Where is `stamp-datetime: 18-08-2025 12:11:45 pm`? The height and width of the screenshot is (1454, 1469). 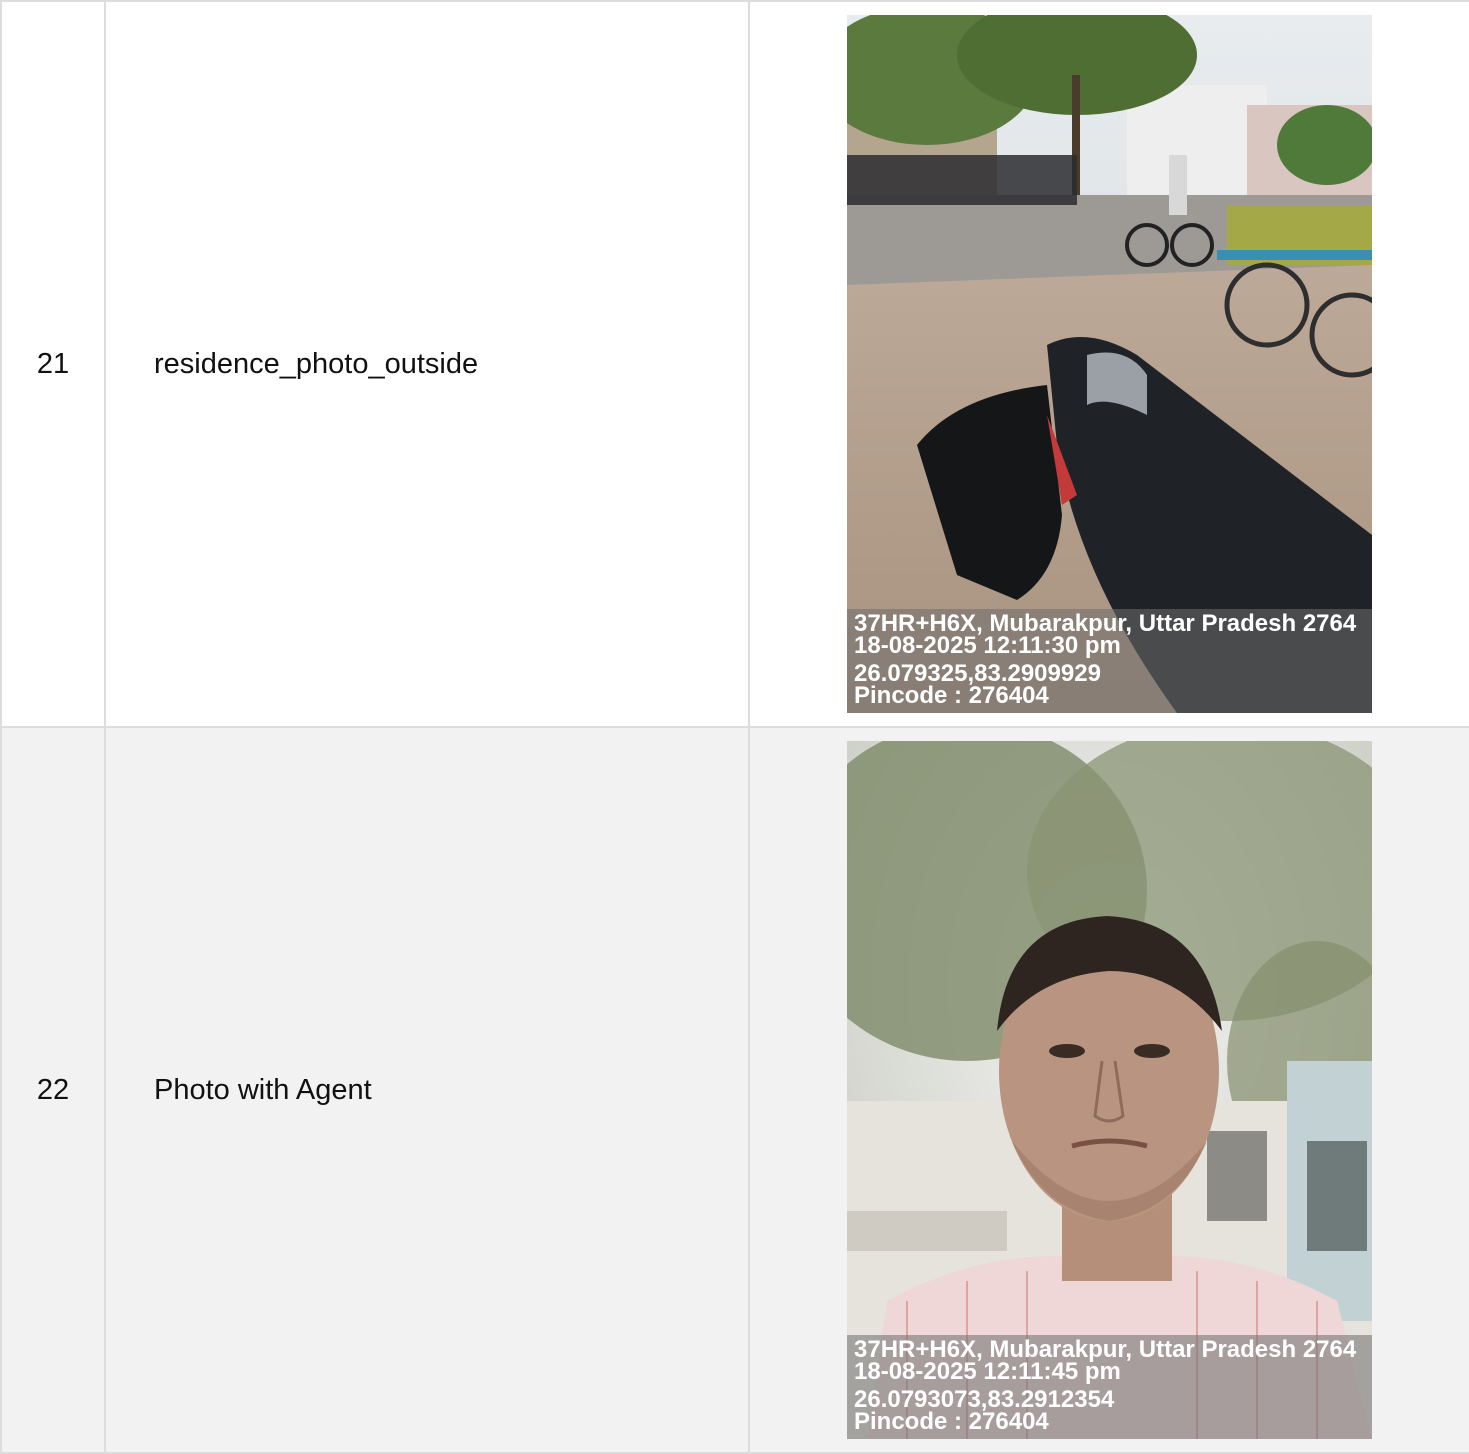 stamp-datetime: 18-08-2025 12:11:45 pm is located at coordinates (987, 1371).